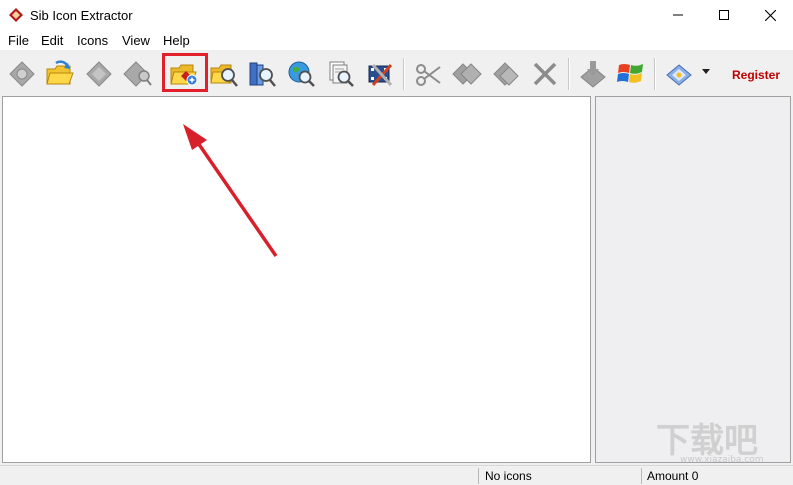  What do you see at coordinates (230, 190) in the screenshot?
I see `annotation-arrow` at bounding box center [230, 190].